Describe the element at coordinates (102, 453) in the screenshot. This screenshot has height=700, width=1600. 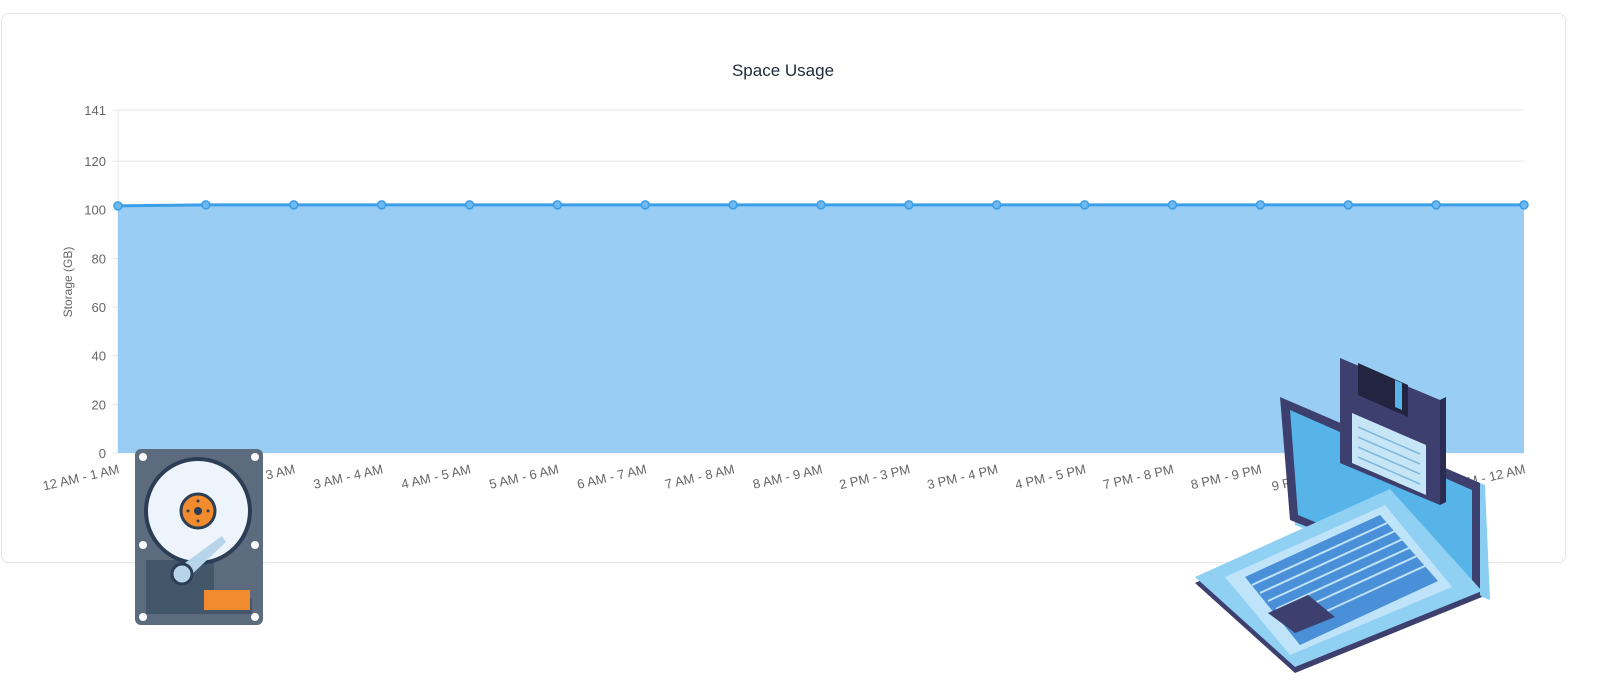
I see `y-tick-label: 0` at that location.